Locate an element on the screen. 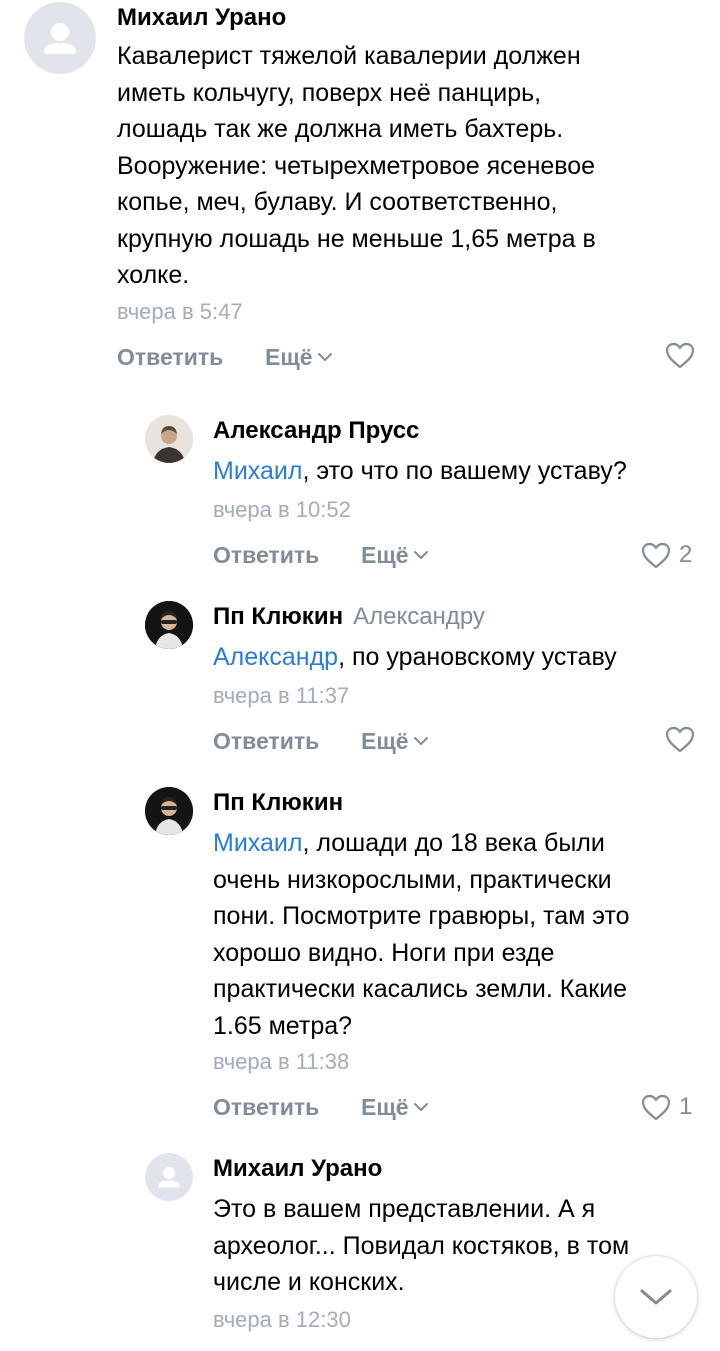  comment-text-line: лошадь так же должна иметь бахтерь. is located at coordinates (340, 129).